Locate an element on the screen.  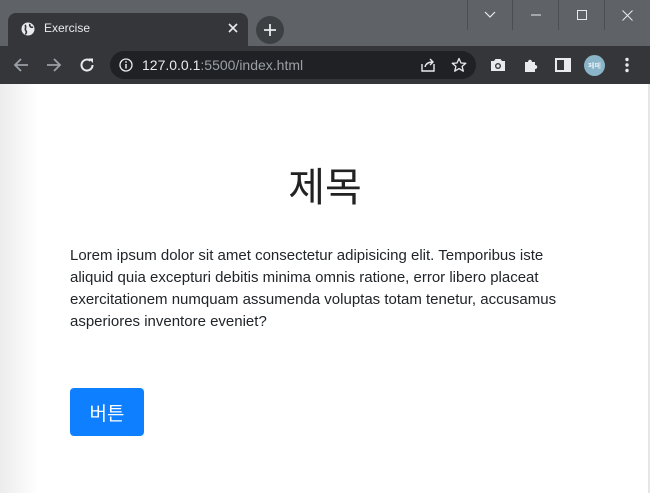
minimize-button is located at coordinates (535, 15).